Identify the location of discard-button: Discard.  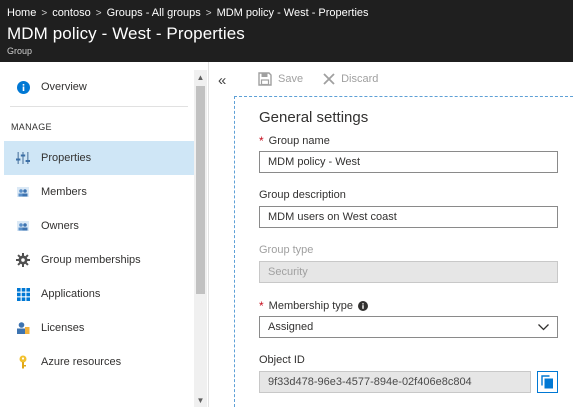
(350, 79).